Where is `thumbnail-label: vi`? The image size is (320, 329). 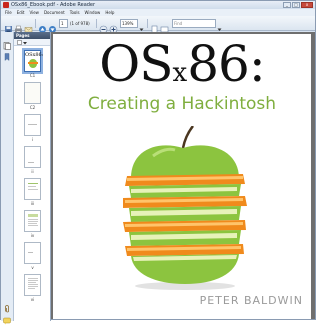 thumbnail-label: vi is located at coordinates (32, 299).